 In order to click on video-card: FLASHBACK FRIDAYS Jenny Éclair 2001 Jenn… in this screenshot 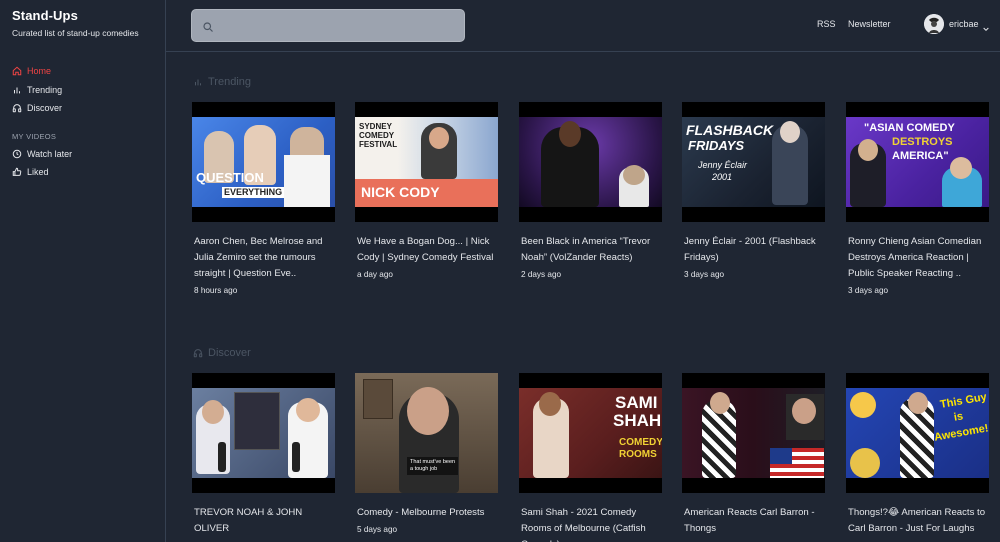, I will do `click(753, 190)`.